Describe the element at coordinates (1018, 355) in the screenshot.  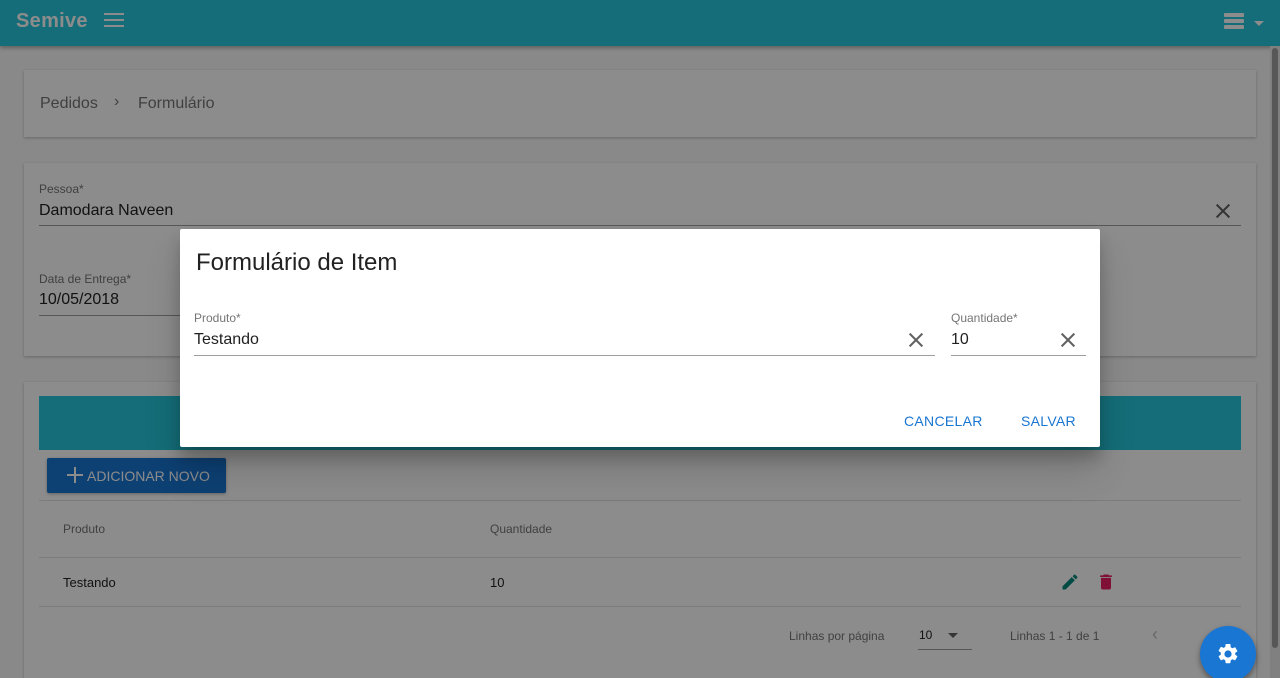
I see `quantity-underline` at that location.